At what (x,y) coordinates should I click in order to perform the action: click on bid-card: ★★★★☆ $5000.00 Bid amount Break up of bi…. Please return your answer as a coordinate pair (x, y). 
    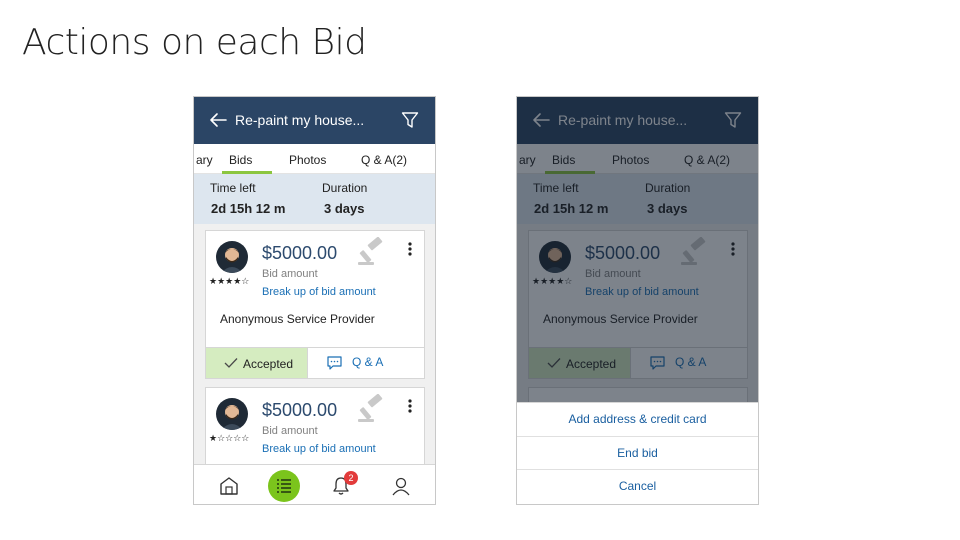
    Looking at the image, I should click on (315, 304).